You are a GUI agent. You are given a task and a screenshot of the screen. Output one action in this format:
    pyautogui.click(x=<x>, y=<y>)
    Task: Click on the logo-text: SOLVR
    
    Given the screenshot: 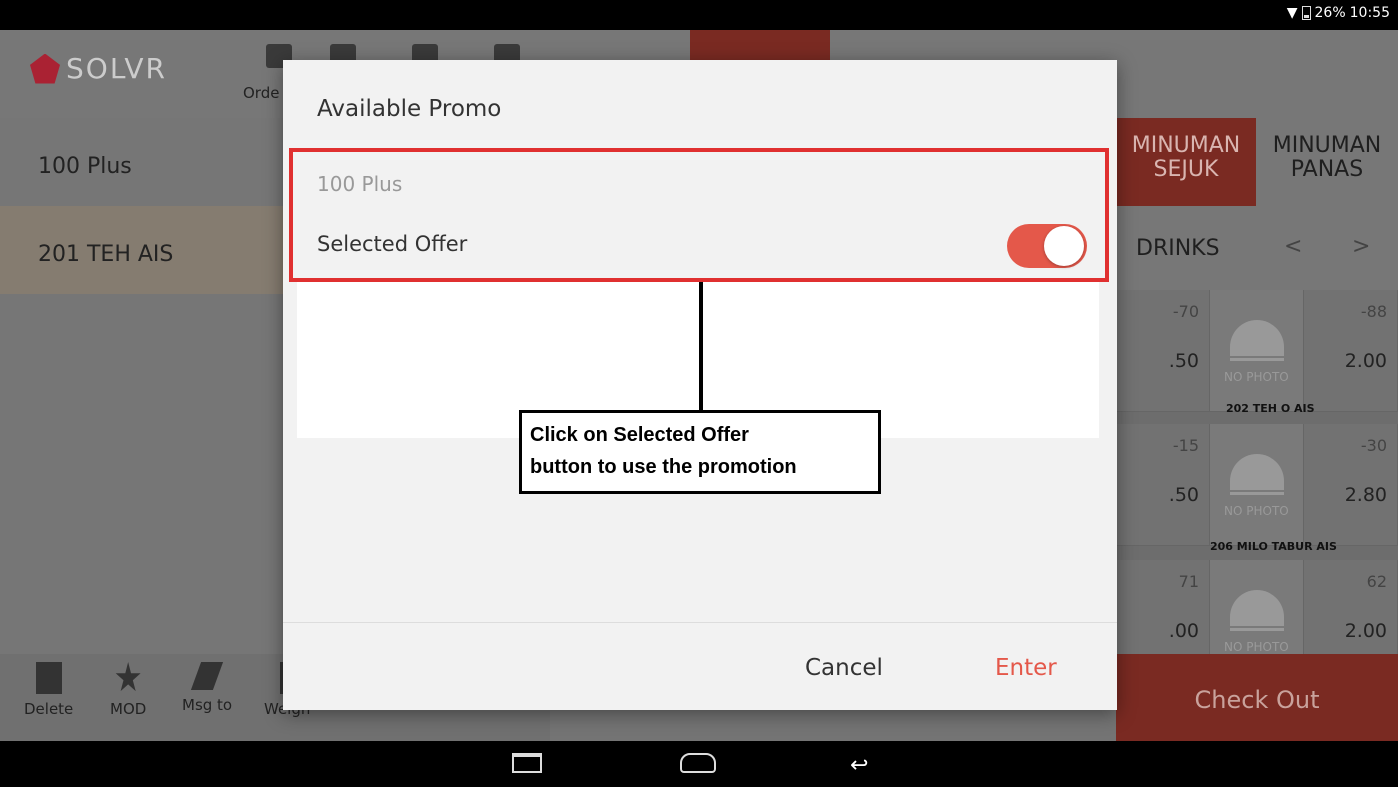 What is the action you would take?
    pyautogui.click(x=116, y=68)
    